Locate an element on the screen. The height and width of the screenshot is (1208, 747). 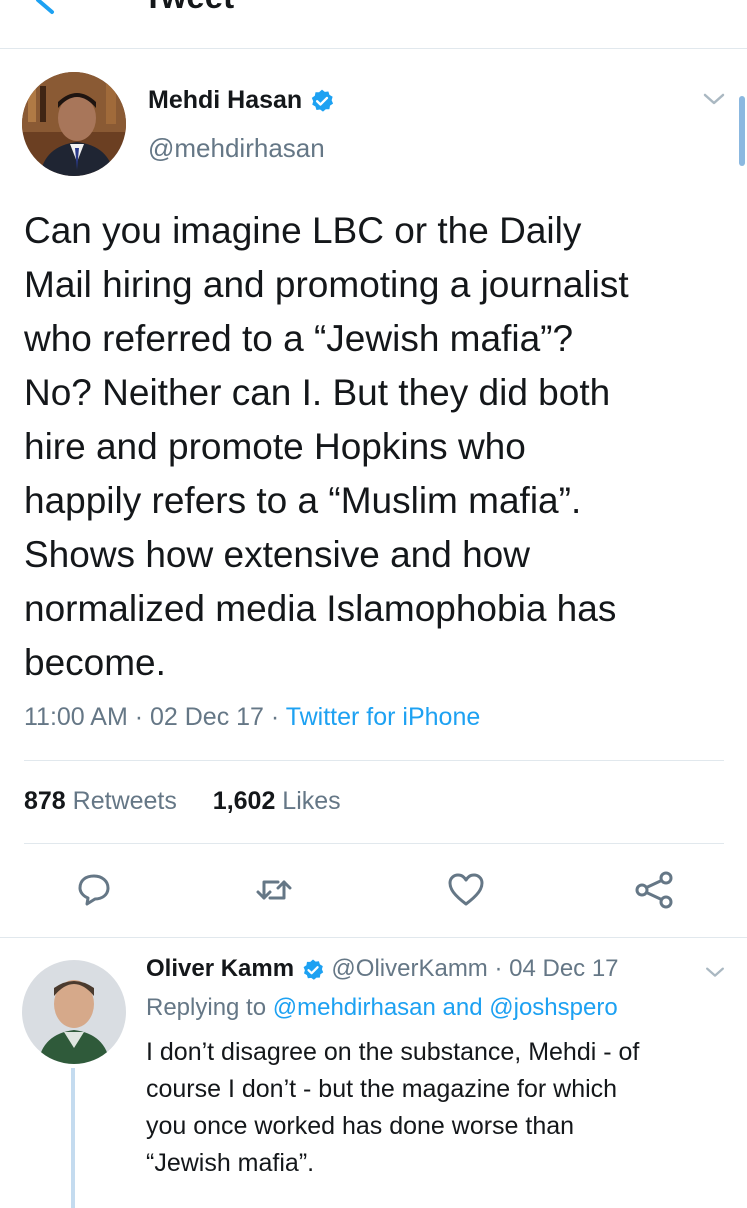
reply-header: Oliver Kamm @OliverKamm · 04 Dec 17 is located at coordinates (382, 969).